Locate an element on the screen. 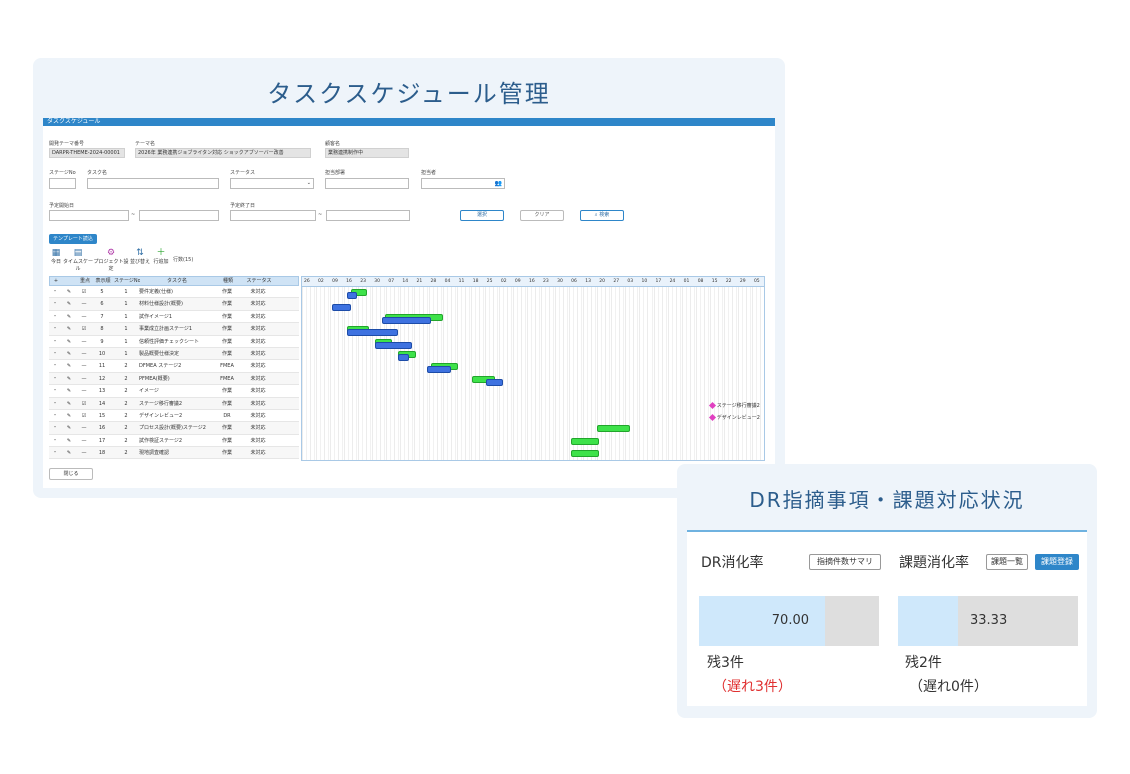  table-row: ⁃ ✎ — 17 2 試作検証ステージ2 作業 未対応 is located at coordinates (174, 441).